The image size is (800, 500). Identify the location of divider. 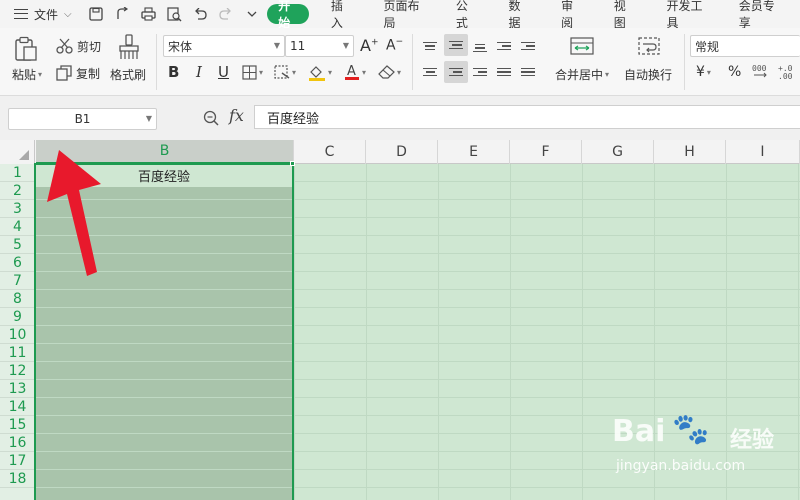
(684, 62).